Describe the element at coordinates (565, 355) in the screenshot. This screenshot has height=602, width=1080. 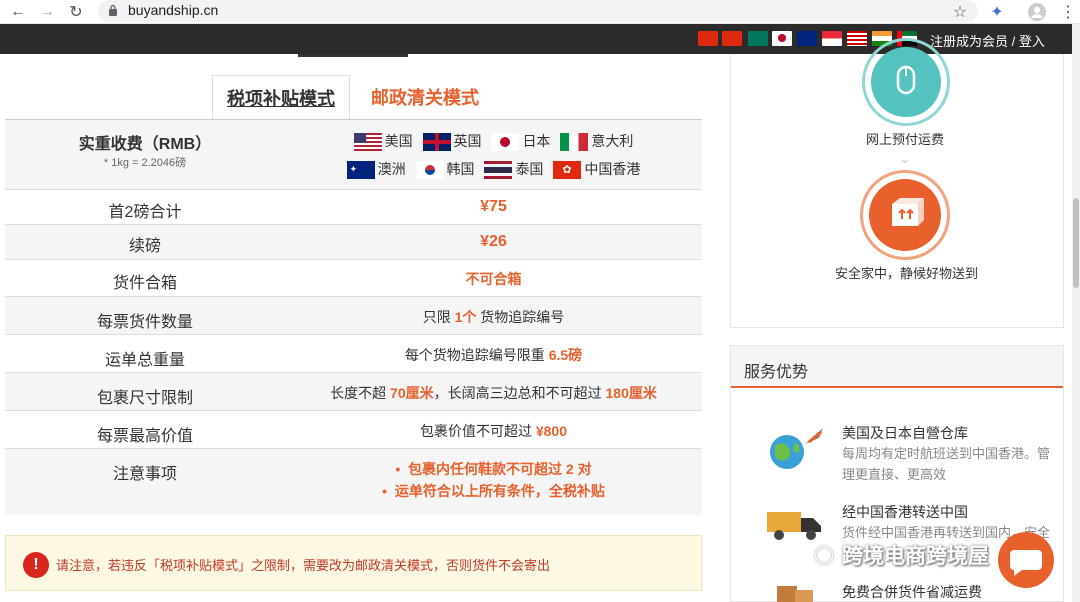
I see `value-highlight: 6.5磅` at that location.